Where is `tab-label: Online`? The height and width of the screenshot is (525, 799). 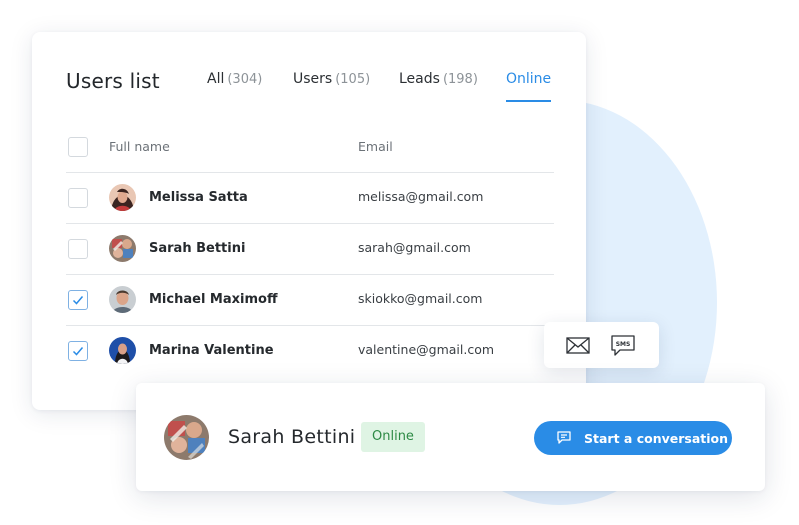
tab-label: Online is located at coordinates (529, 79).